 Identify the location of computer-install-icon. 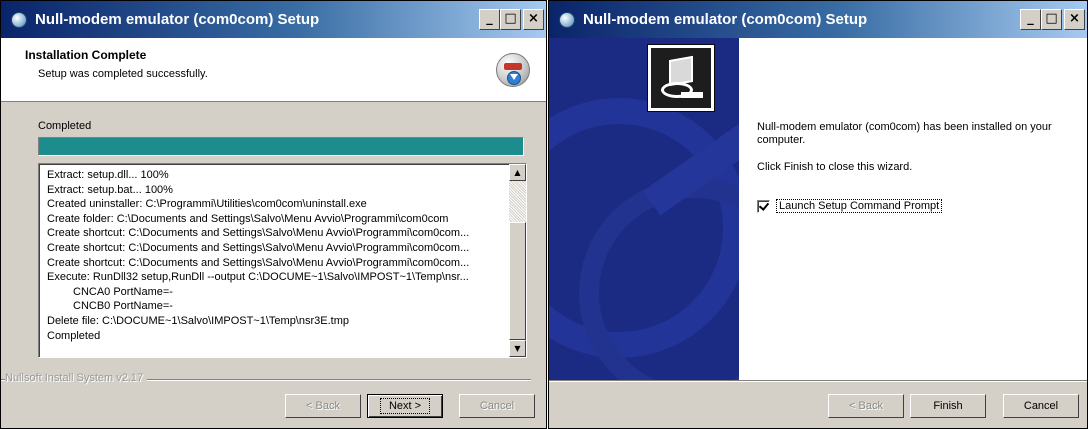
(681, 78).